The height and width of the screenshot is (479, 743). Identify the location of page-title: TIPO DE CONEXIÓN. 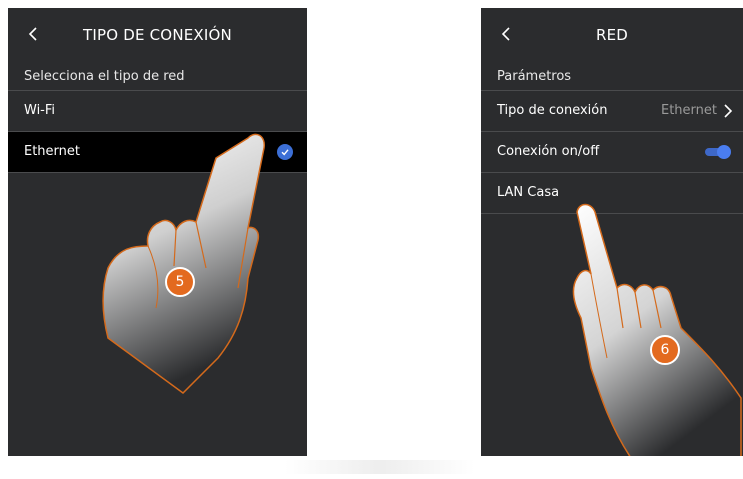
(157, 35).